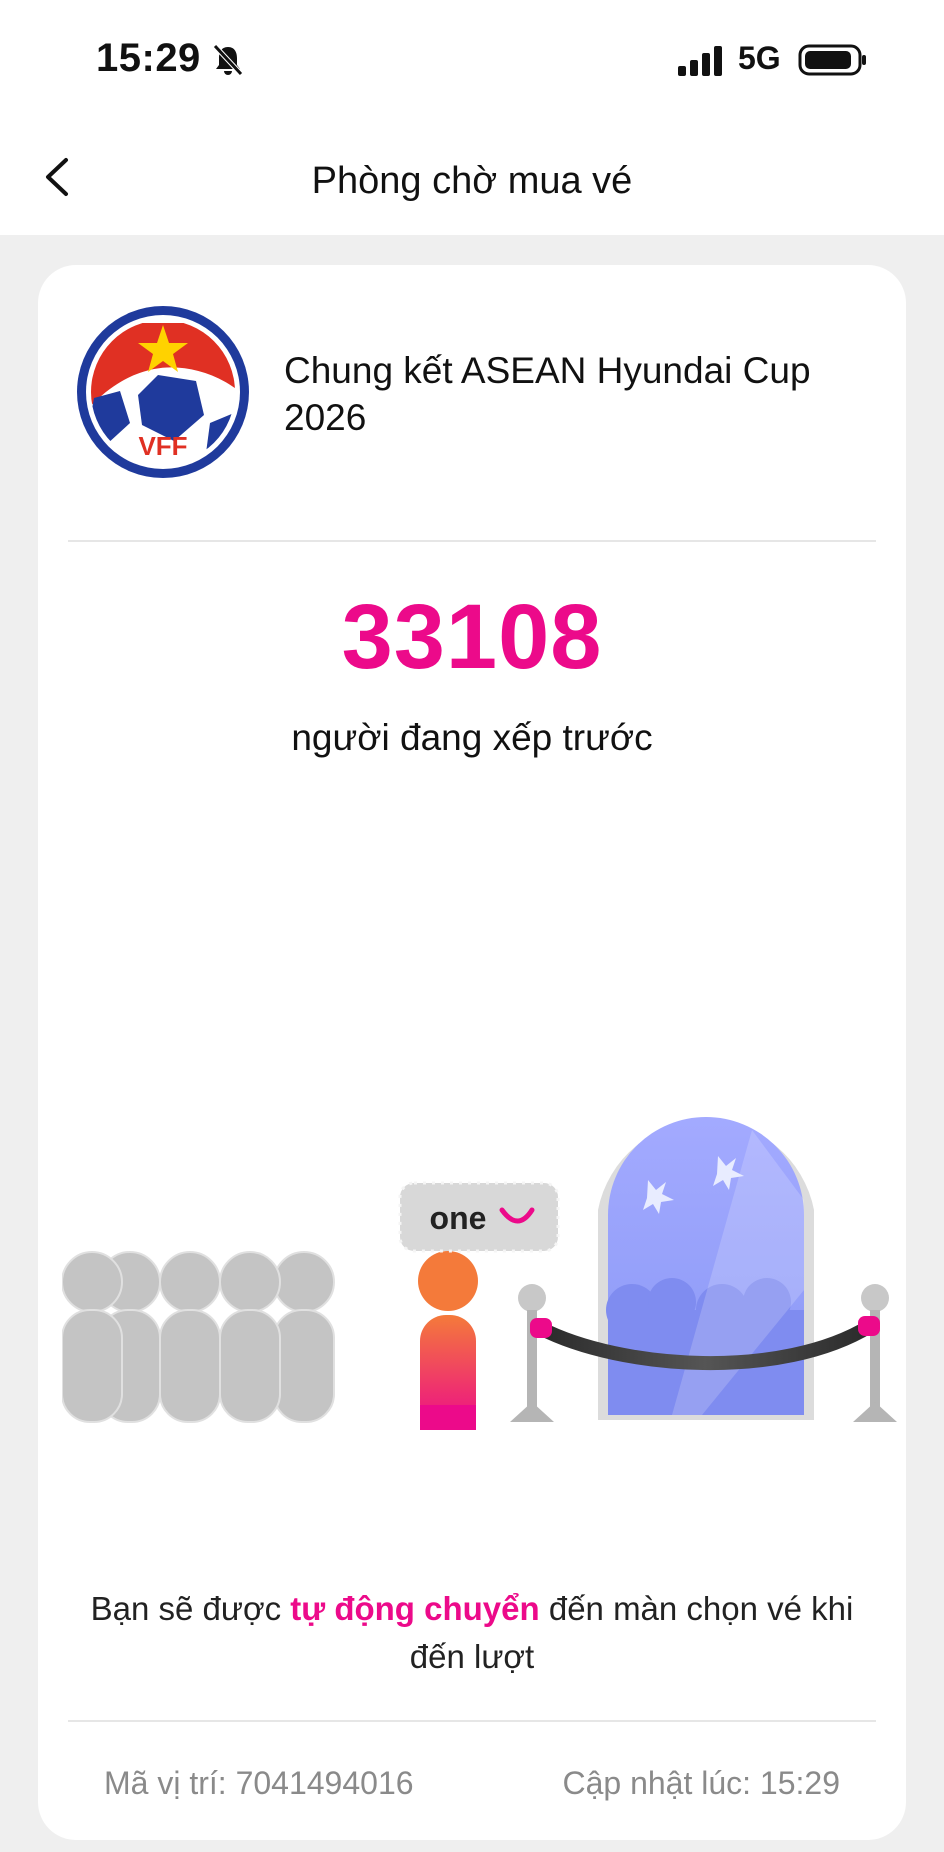 Image resolution: width=944 pixels, height=1852 pixels. Describe the element at coordinates (198, 1337) in the screenshot. I see `crowd-group` at that location.